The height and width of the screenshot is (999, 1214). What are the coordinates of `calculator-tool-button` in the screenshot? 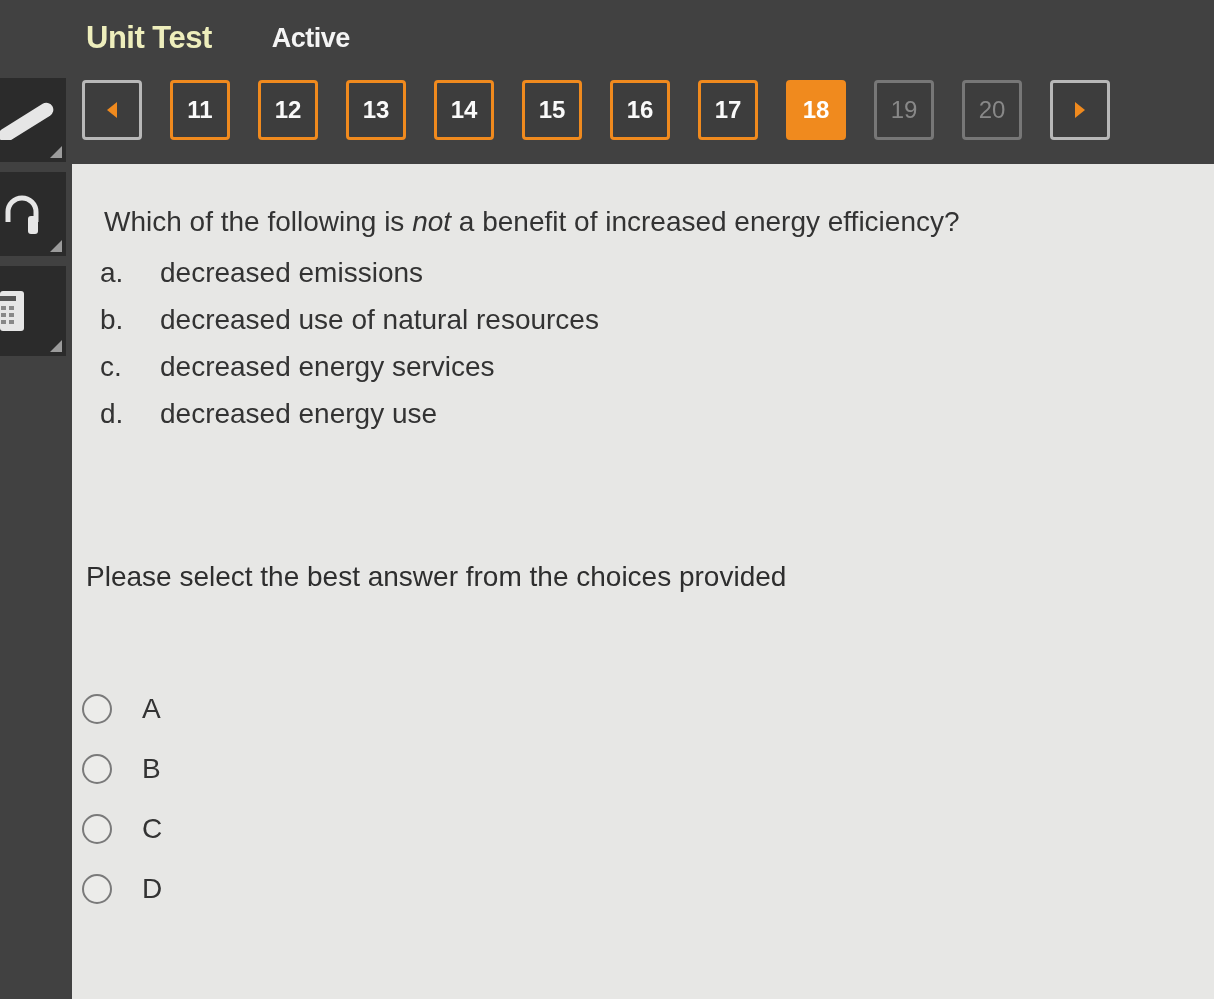 It's located at (33, 311).